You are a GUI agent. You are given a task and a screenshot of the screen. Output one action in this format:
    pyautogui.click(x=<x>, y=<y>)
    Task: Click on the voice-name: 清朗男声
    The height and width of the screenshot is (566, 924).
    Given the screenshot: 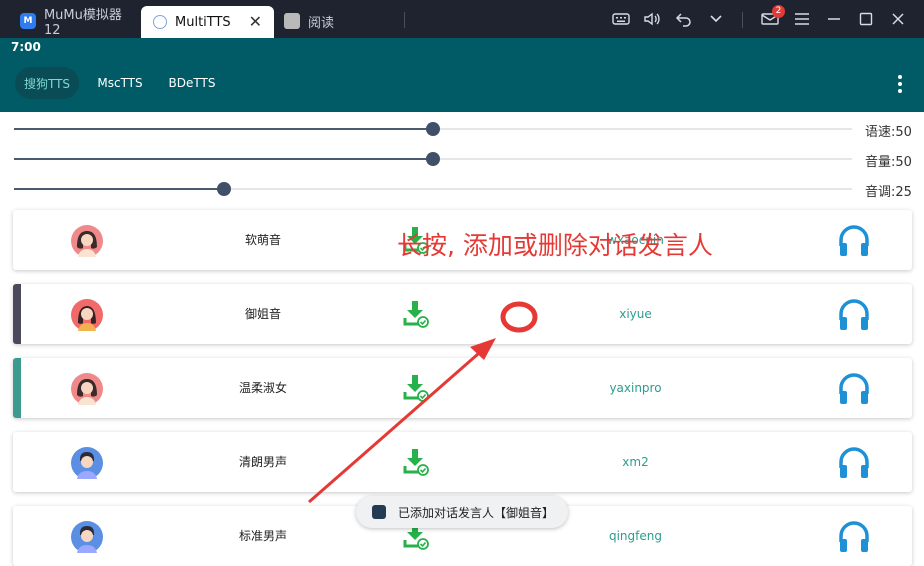 What is the action you would take?
    pyautogui.click(x=262, y=462)
    